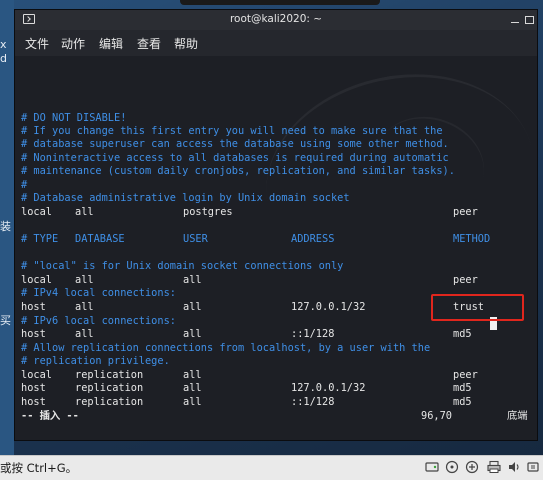  I want to click on config-comment: #, so click(24, 185).